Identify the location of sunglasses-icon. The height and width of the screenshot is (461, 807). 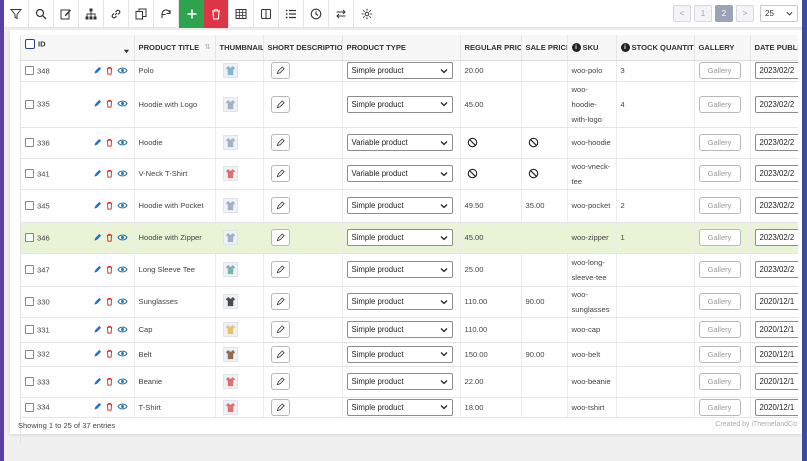
(230, 301).